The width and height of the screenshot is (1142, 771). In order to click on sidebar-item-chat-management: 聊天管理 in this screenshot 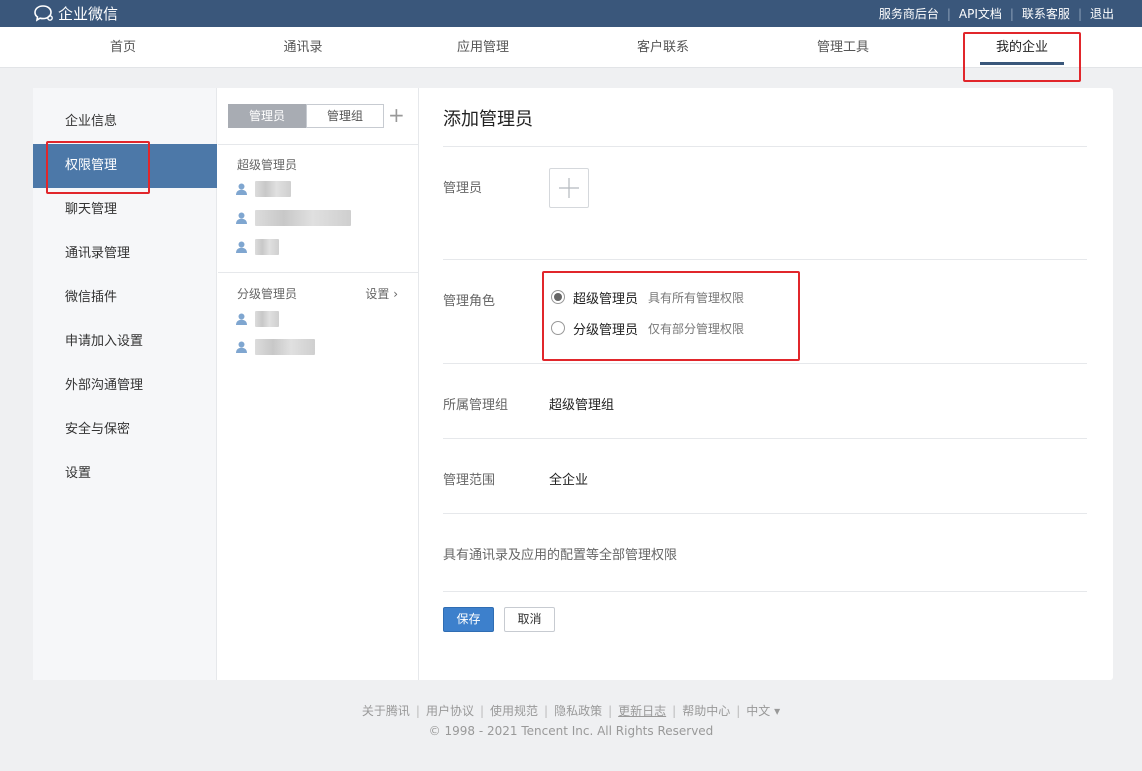, I will do `click(125, 210)`.